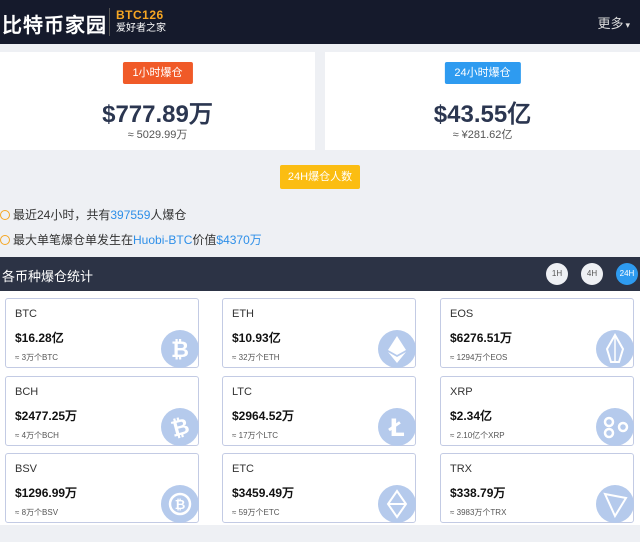  I want to click on site-logo: BTC126 爱好者之家, so click(137, 22).